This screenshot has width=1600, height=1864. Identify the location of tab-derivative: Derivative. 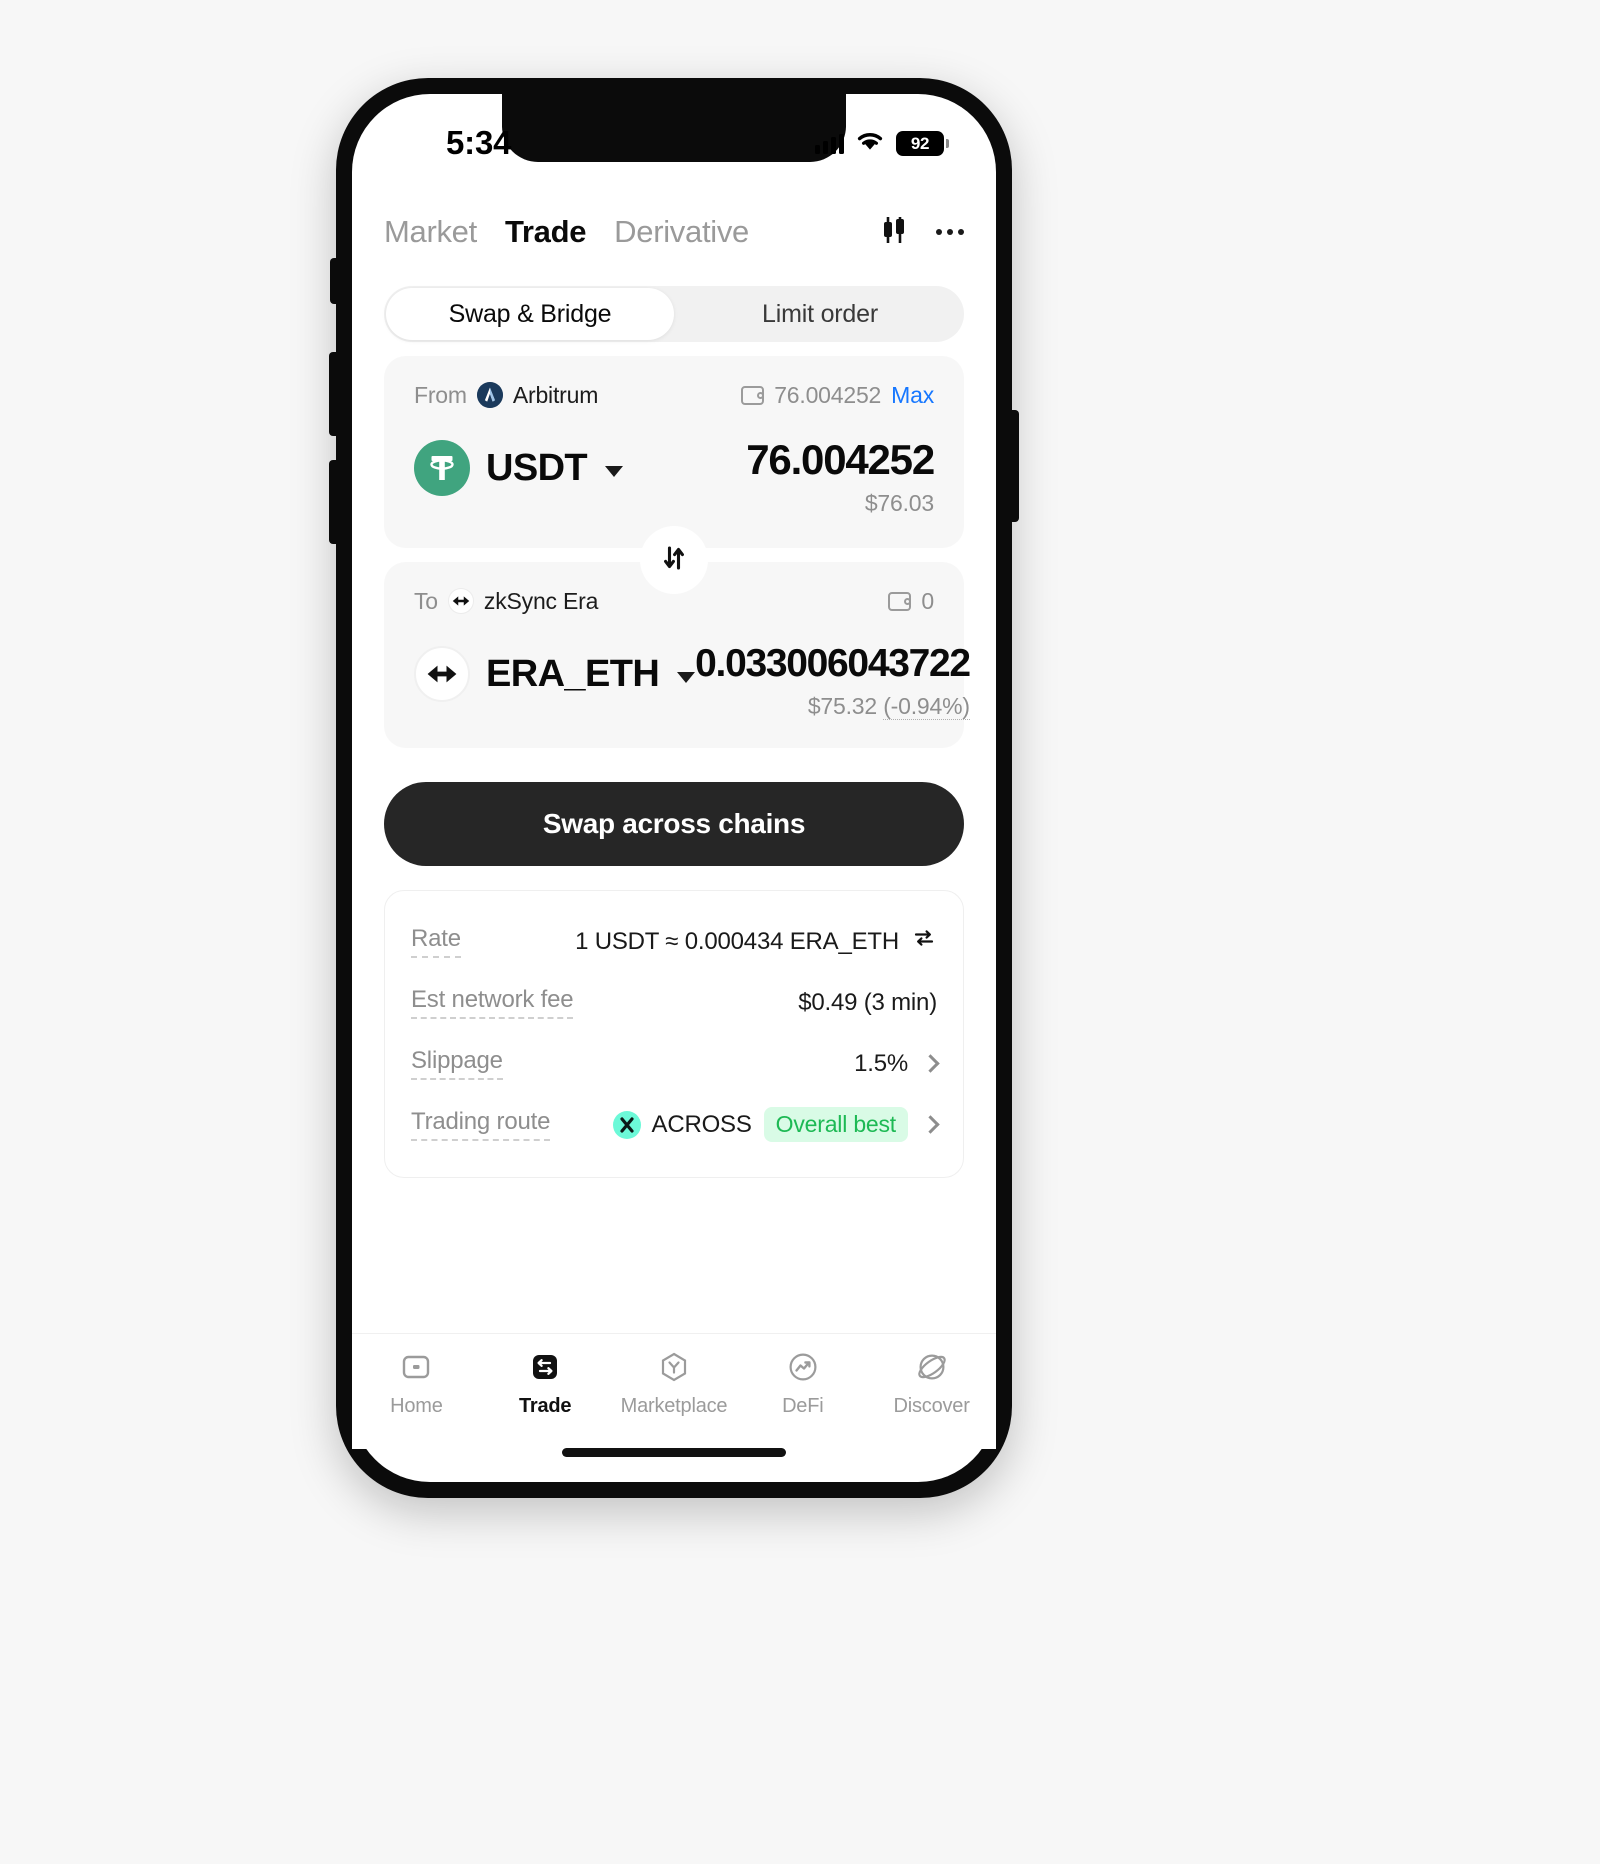
(681, 232).